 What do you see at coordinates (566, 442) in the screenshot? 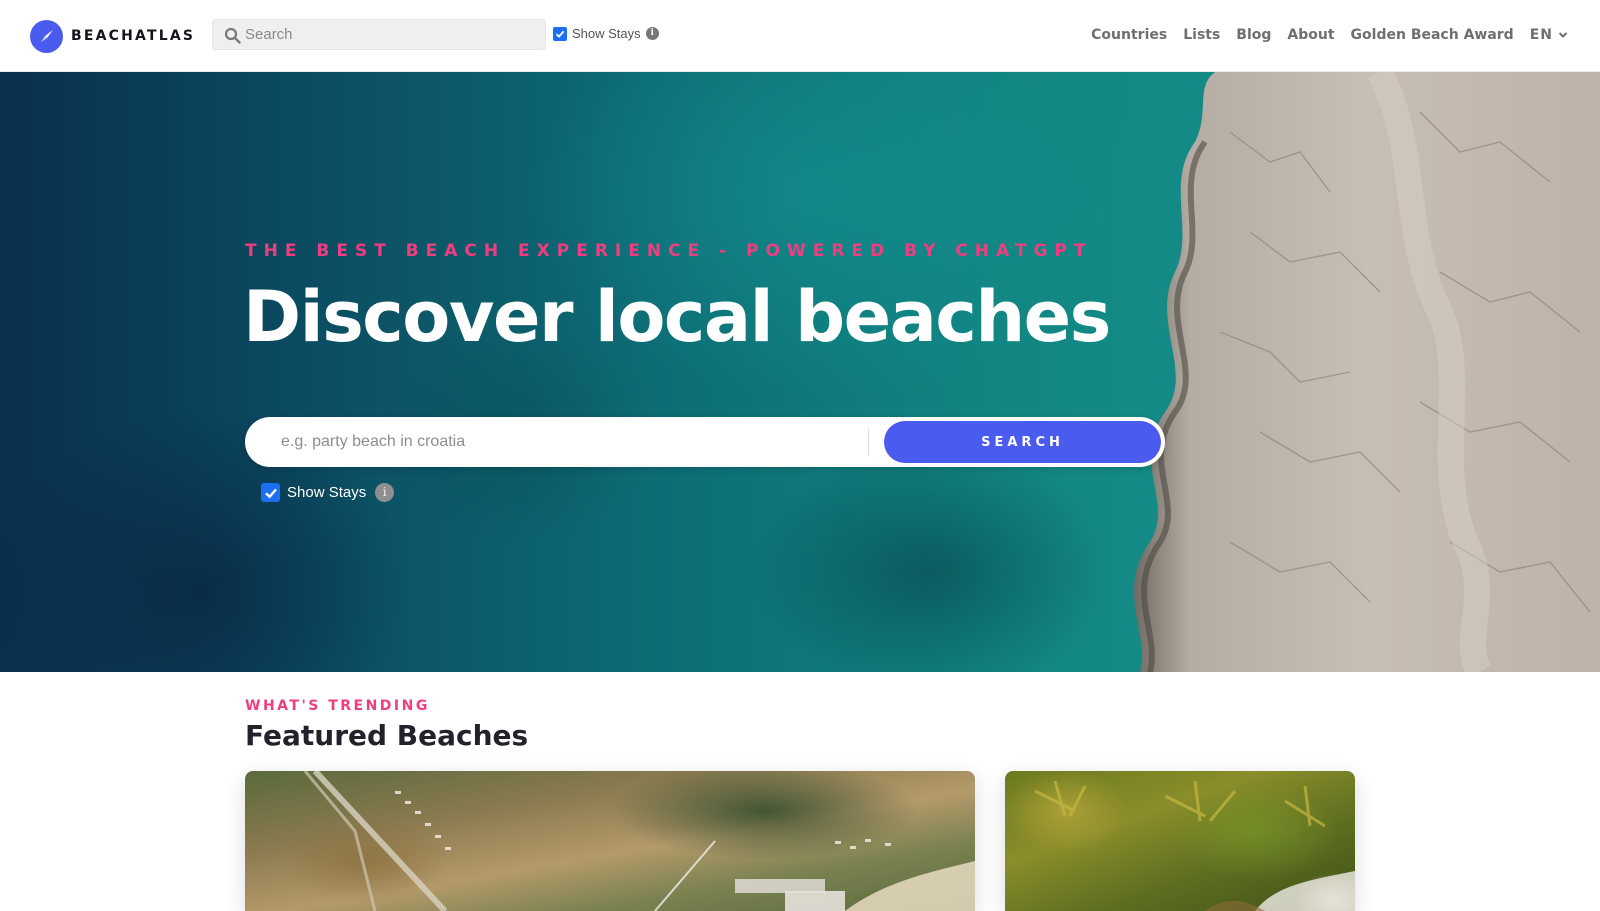
I see `beach-search-input` at bounding box center [566, 442].